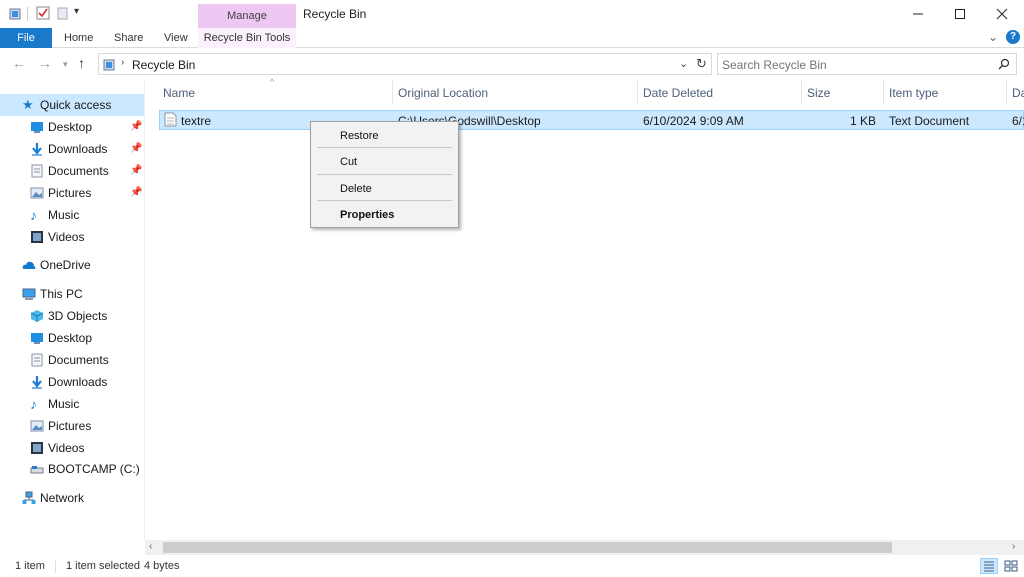  I want to click on status-divider, so click(55, 566).